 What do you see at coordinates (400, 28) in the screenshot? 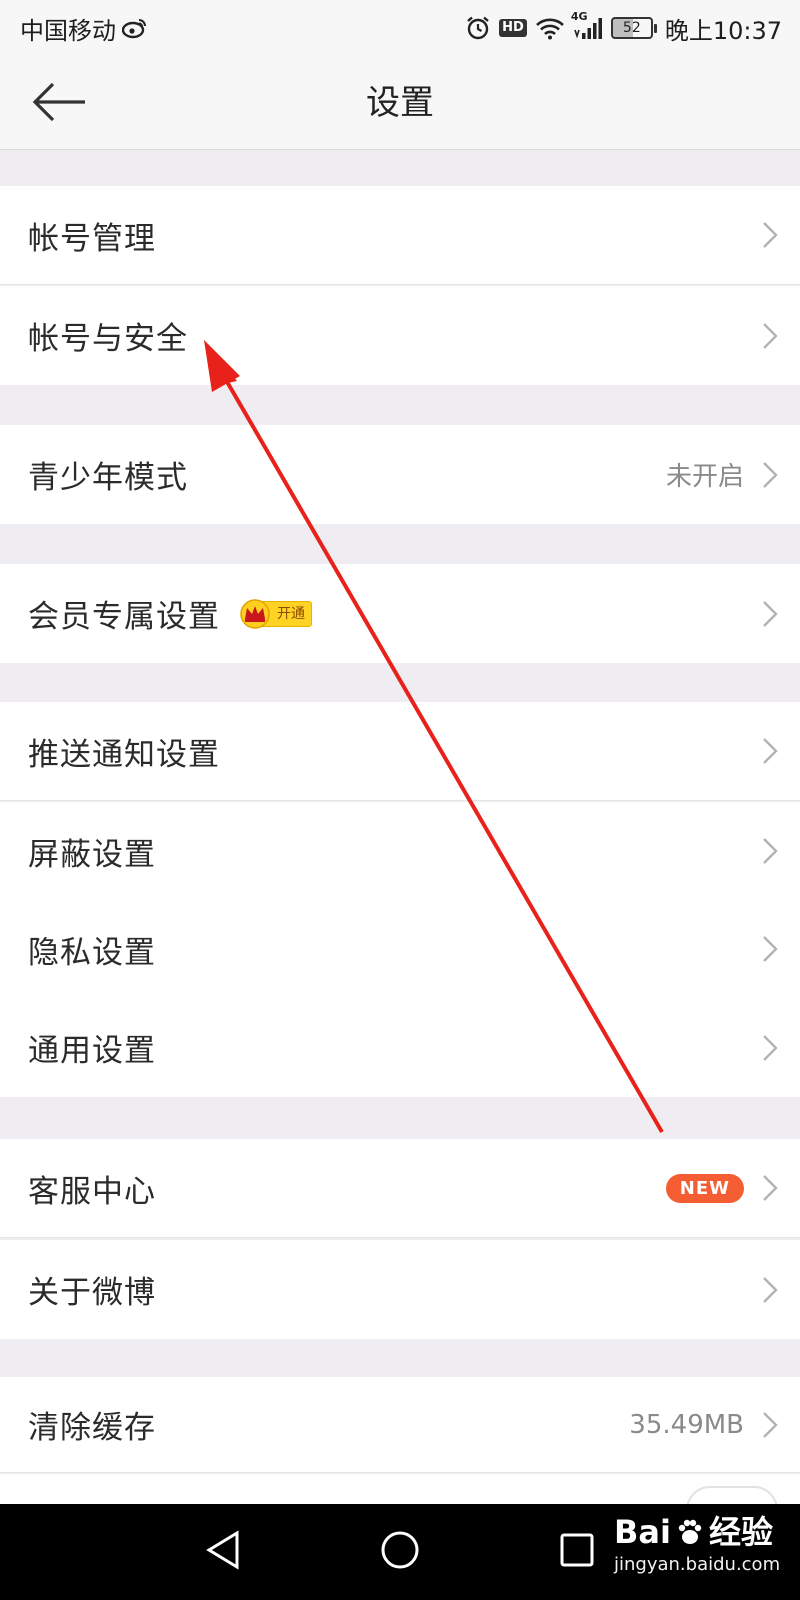
I see `status-bar: 中国移动 HD 4G 52 晚上10:37` at bounding box center [400, 28].